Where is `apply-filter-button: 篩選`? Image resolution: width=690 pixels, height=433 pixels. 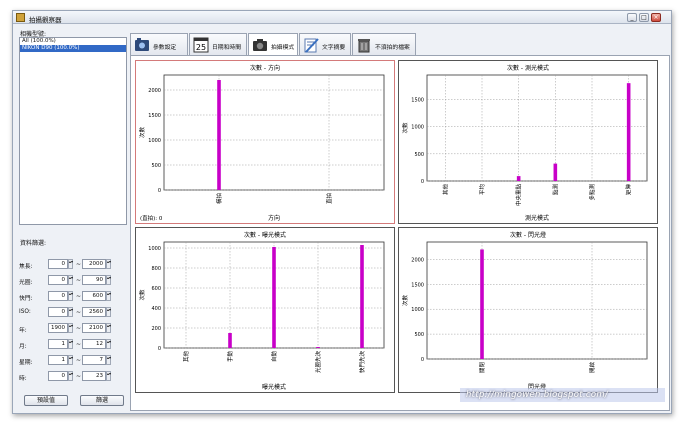 apply-filter-button: 篩選 is located at coordinates (102, 400).